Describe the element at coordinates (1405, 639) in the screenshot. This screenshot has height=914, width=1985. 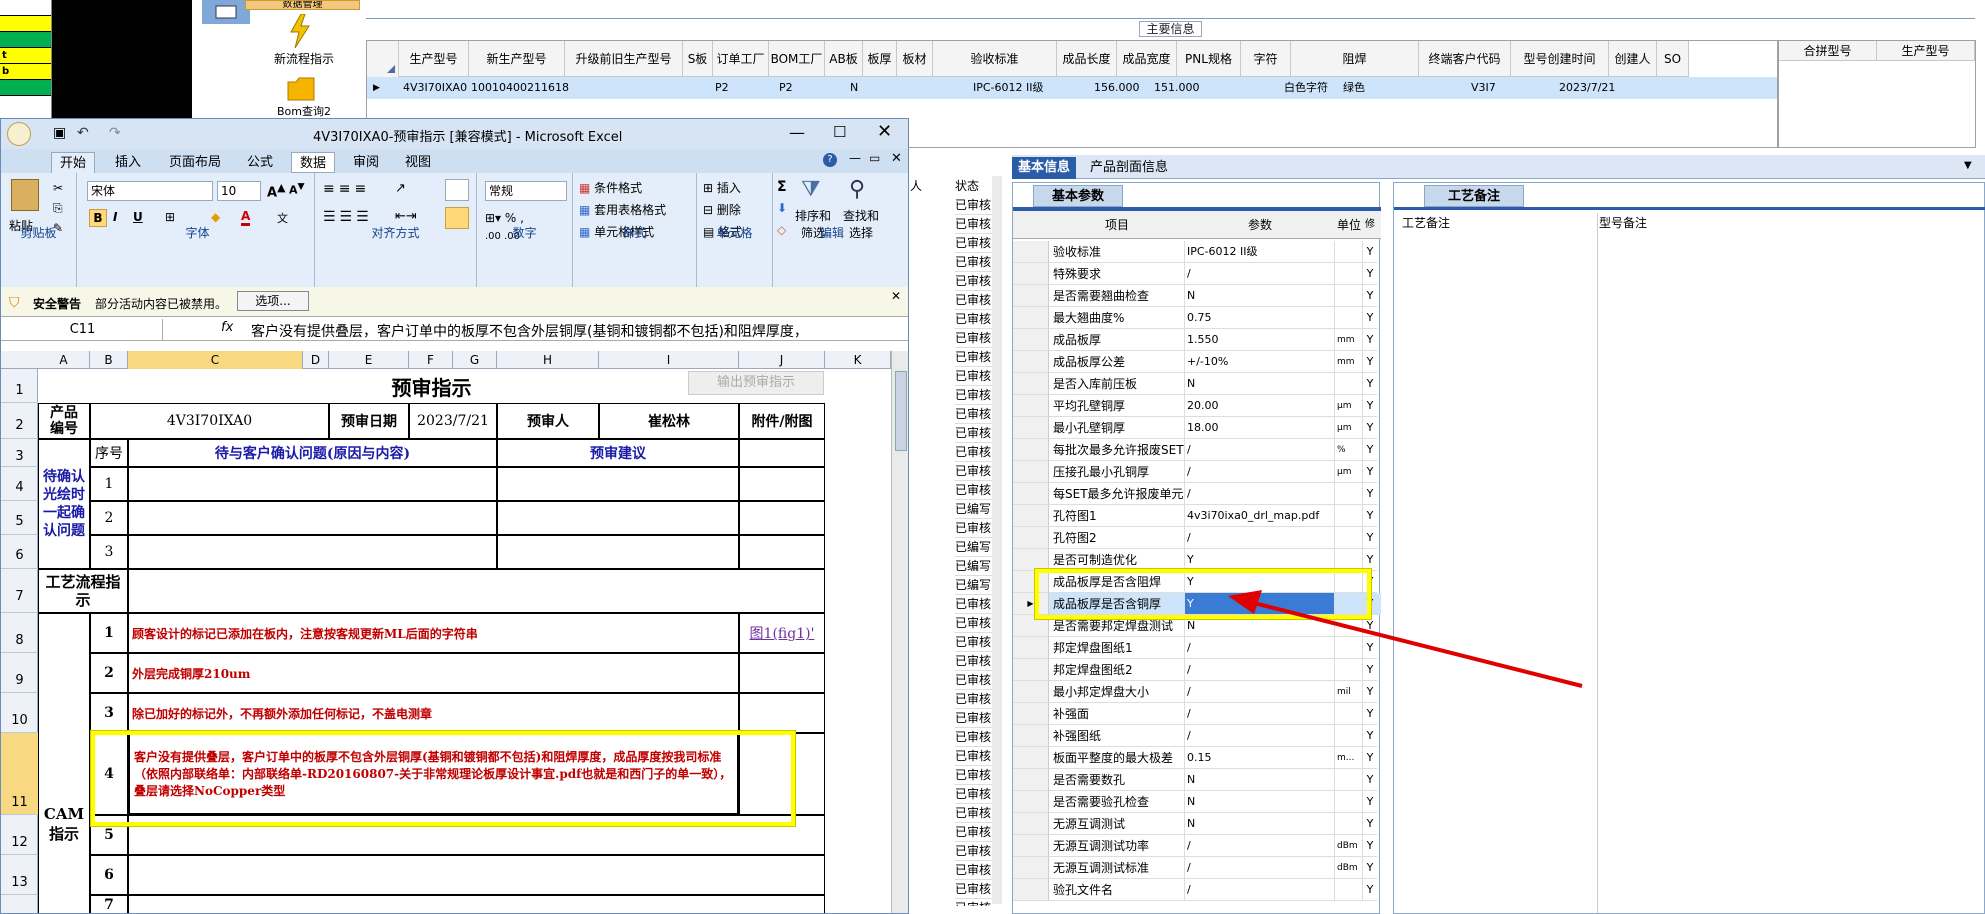
I see `red-arrow` at that location.